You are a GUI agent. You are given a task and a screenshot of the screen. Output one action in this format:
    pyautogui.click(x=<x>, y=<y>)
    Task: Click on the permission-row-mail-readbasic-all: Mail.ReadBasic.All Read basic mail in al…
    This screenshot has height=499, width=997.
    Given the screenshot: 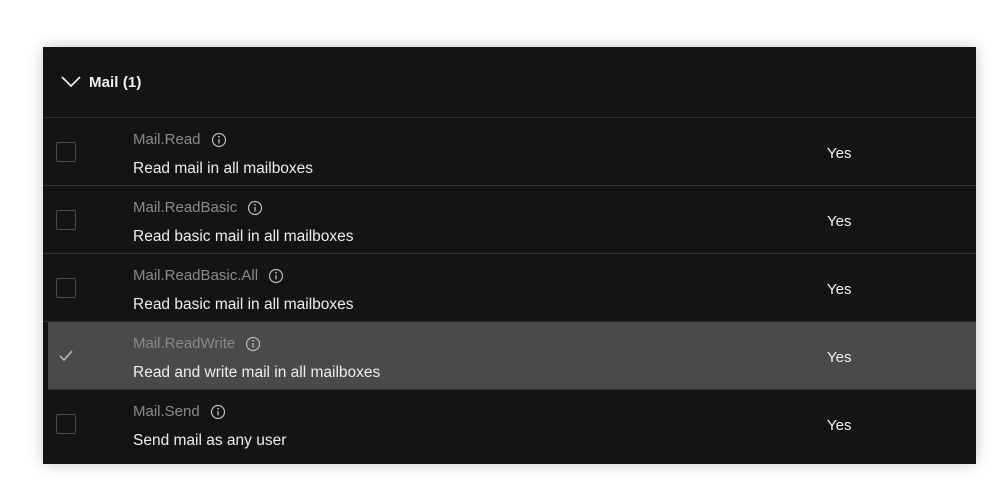 What is the action you would take?
    pyautogui.click(x=509, y=288)
    